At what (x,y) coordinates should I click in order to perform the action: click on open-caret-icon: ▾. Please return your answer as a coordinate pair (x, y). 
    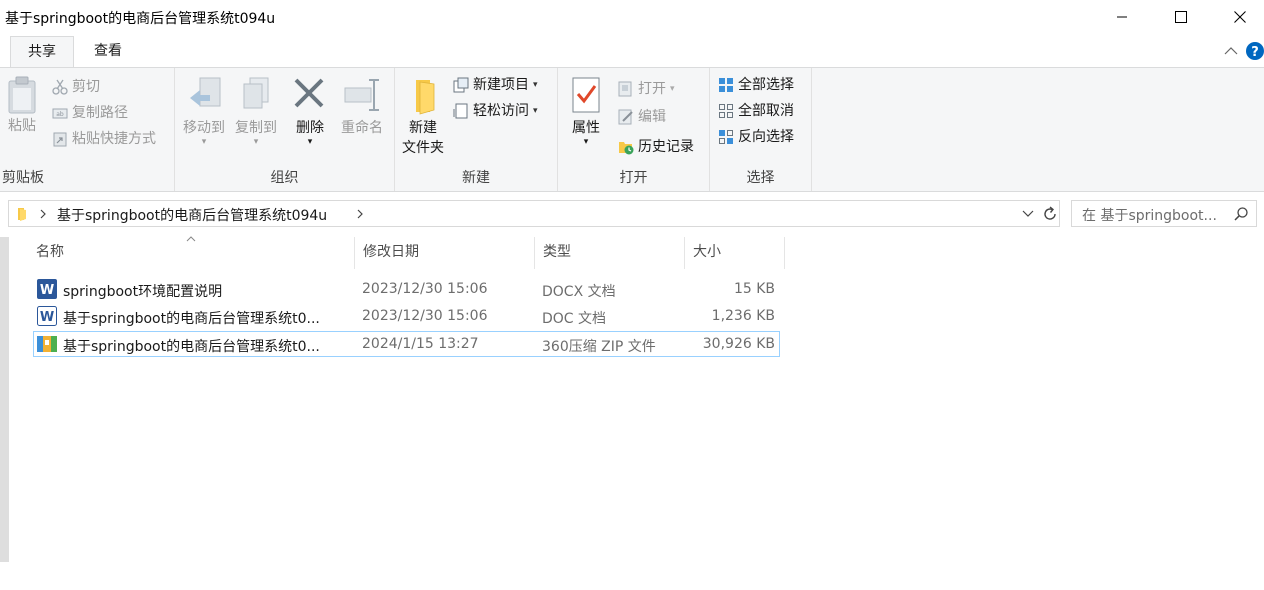
    Looking at the image, I should click on (672, 89).